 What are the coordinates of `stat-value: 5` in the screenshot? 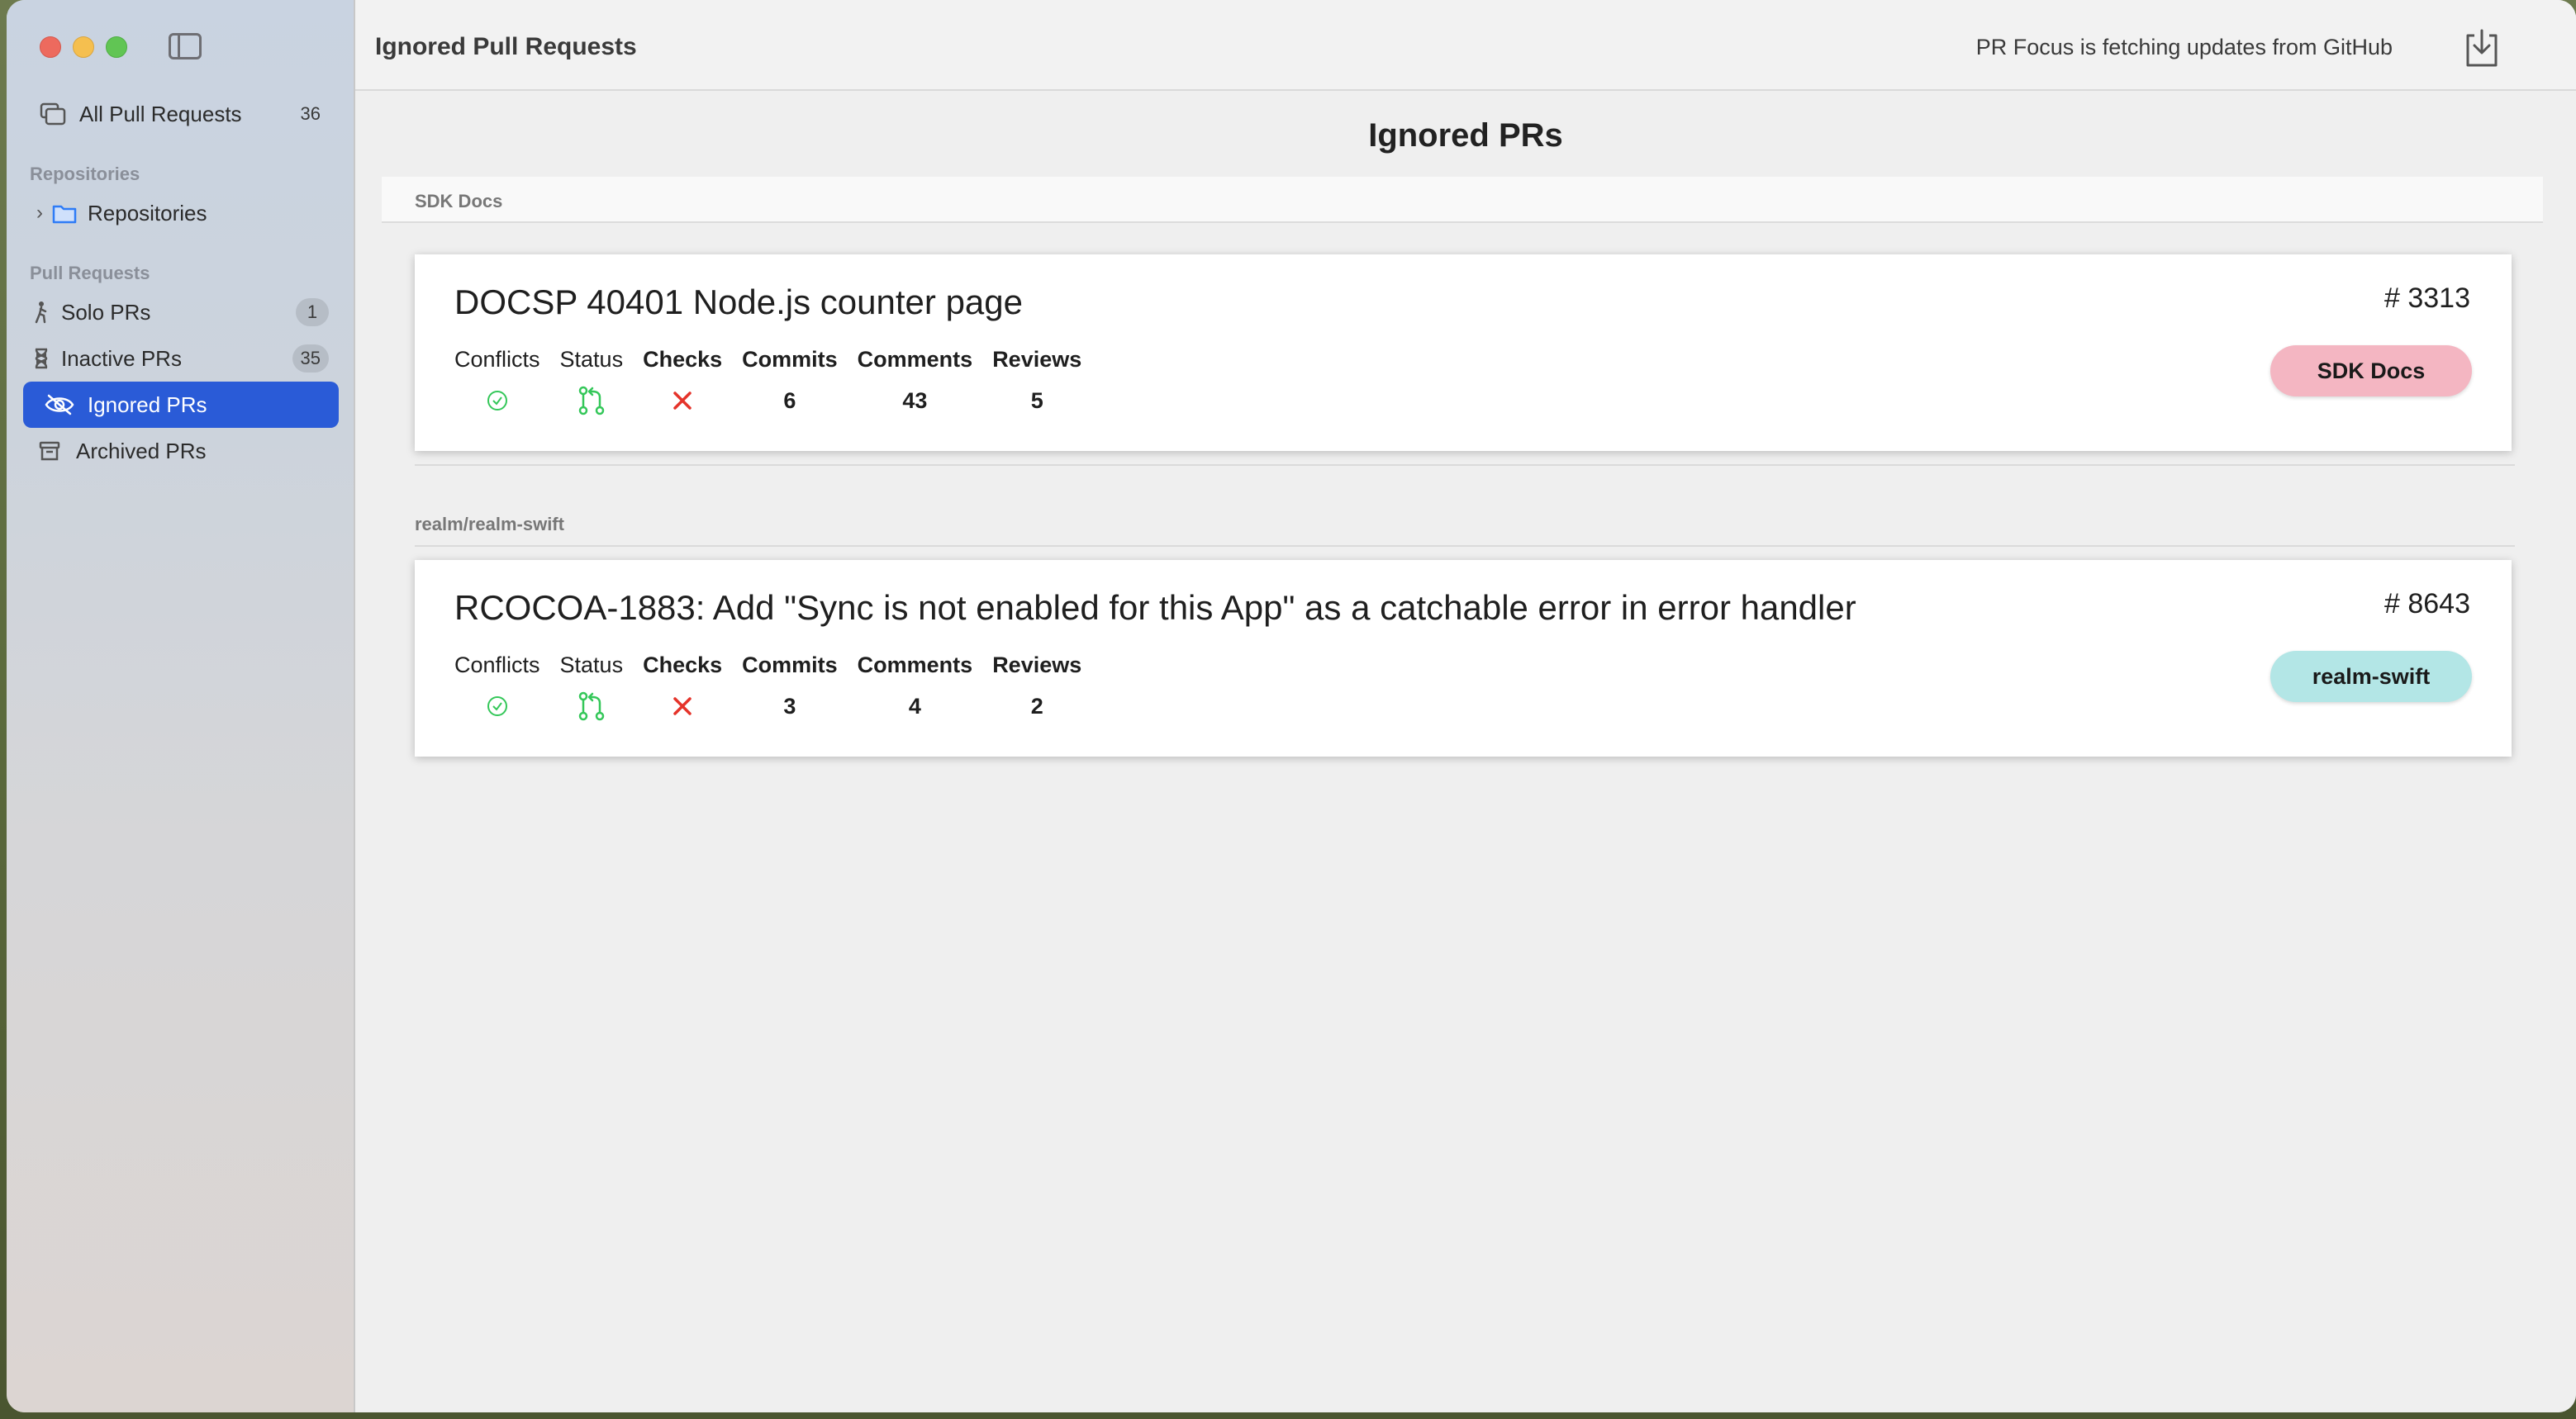 It's located at (1036, 400).